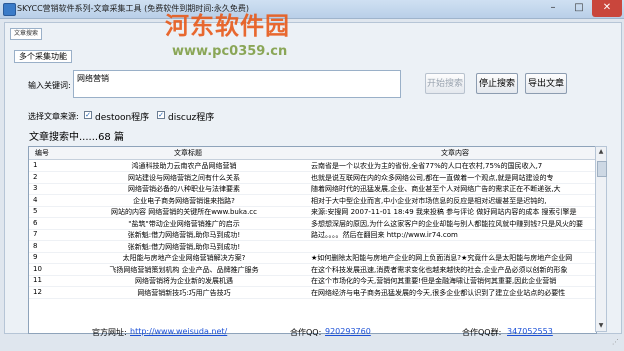 This screenshot has width=624, height=351. Describe the element at coordinates (601, 152) in the screenshot. I see `scroll-up-arrow-icon: ▲` at that location.